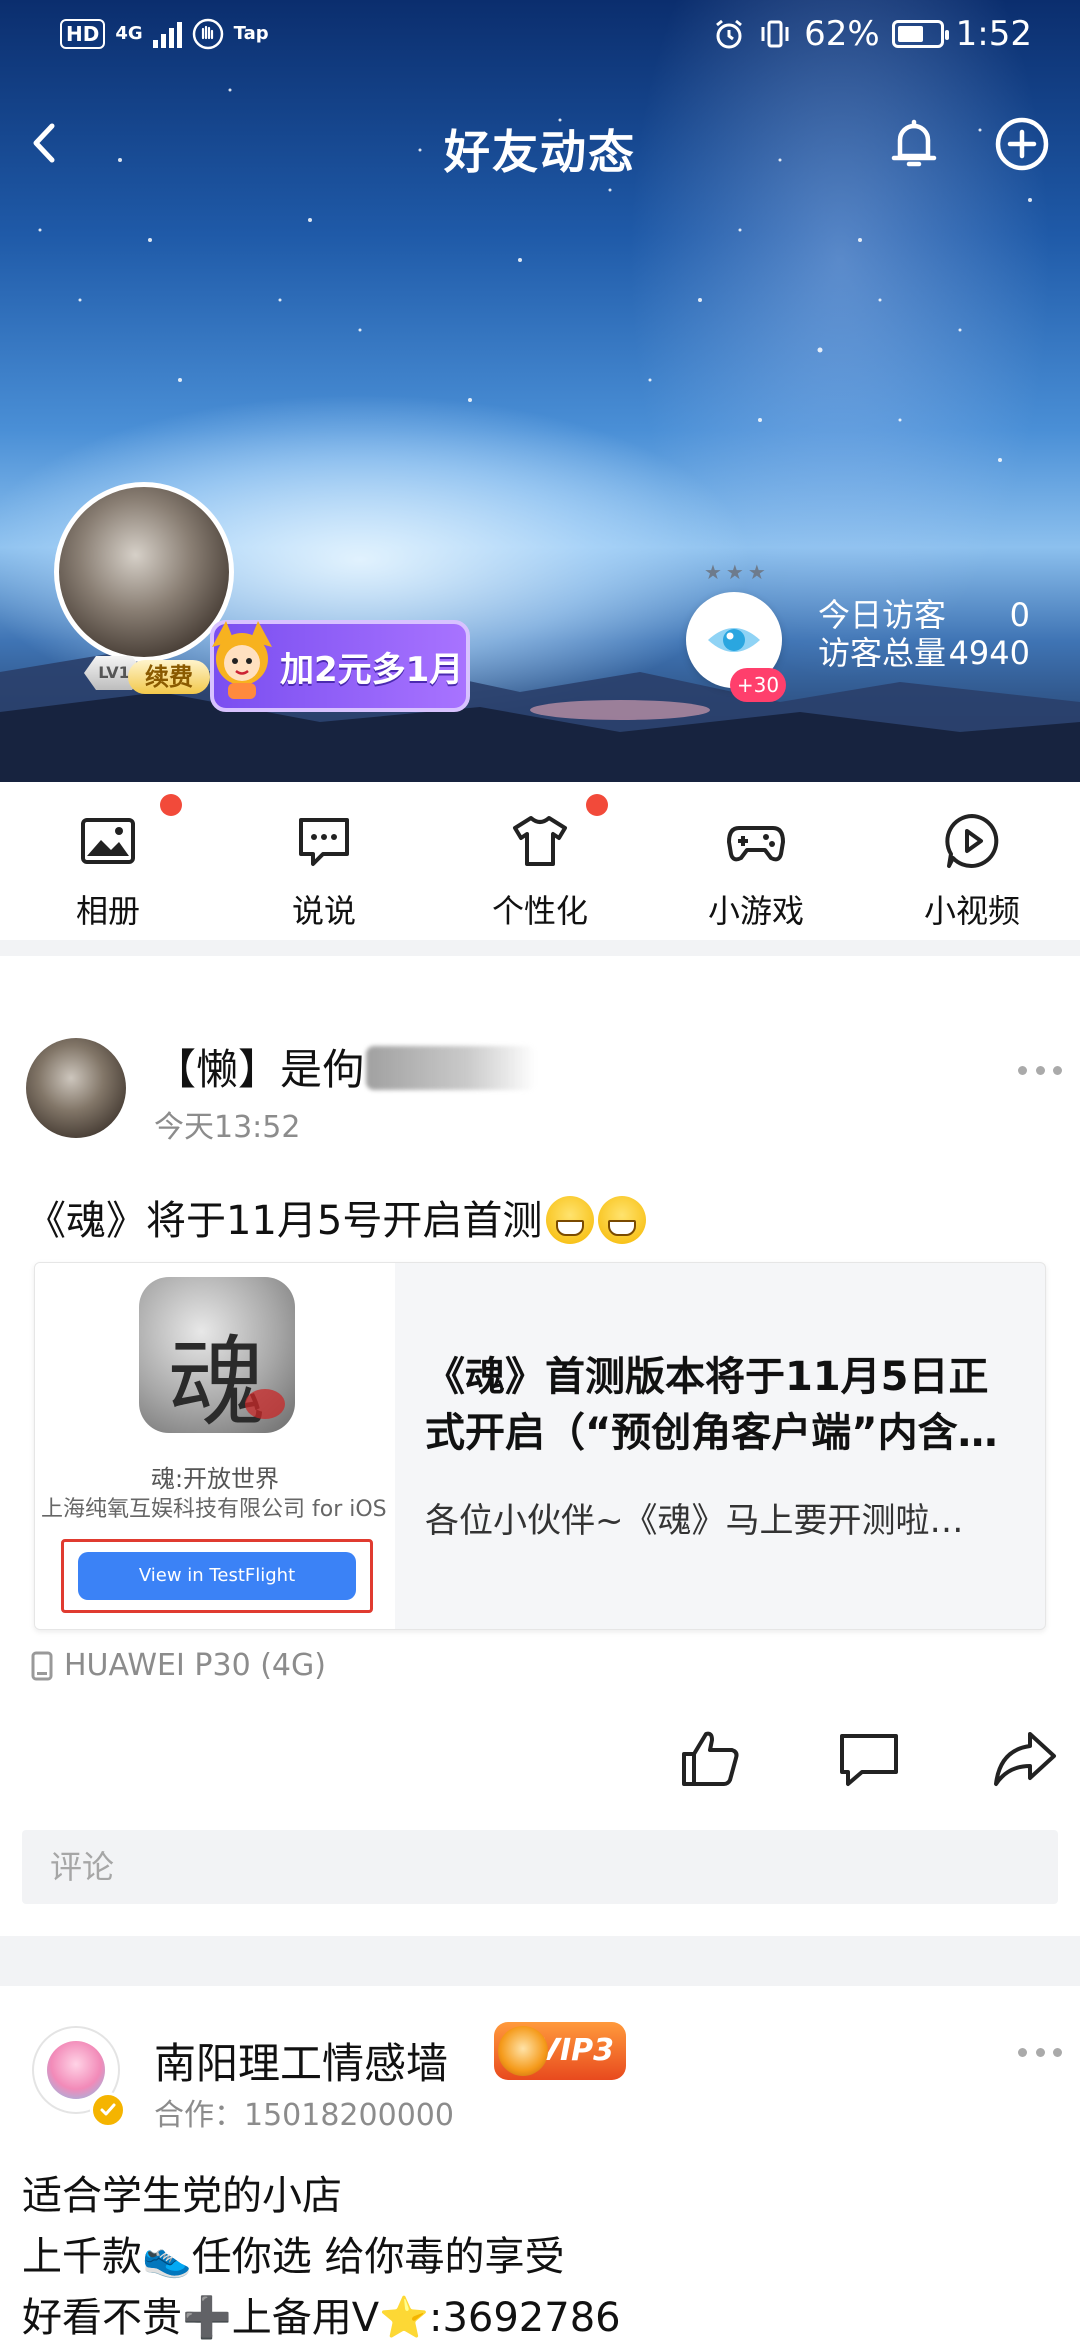 The height and width of the screenshot is (2340, 1080). Describe the element at coordinates (993, 34) in the screenshot. I see `clock: 1:52` at that location.